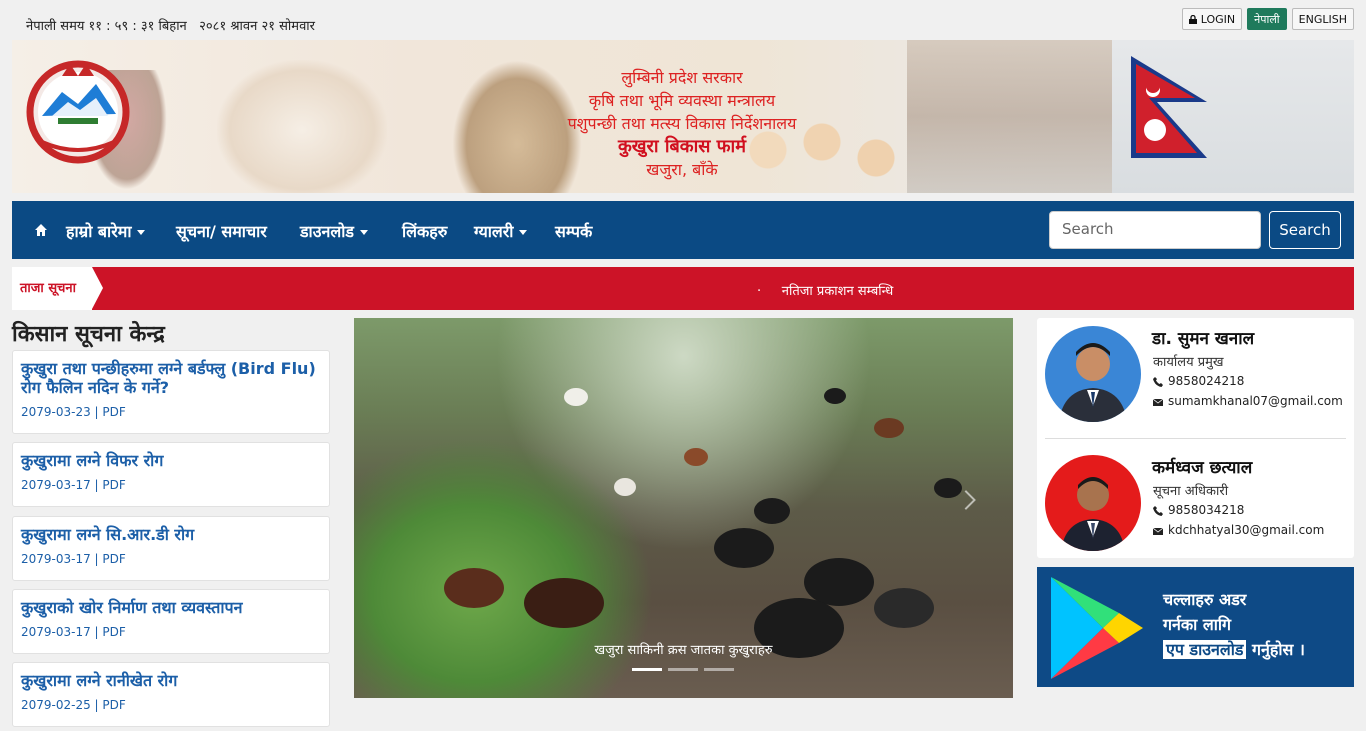 The height and width of the screenshot is (731, 1366). I want to click on divider, so click(1195, 438).